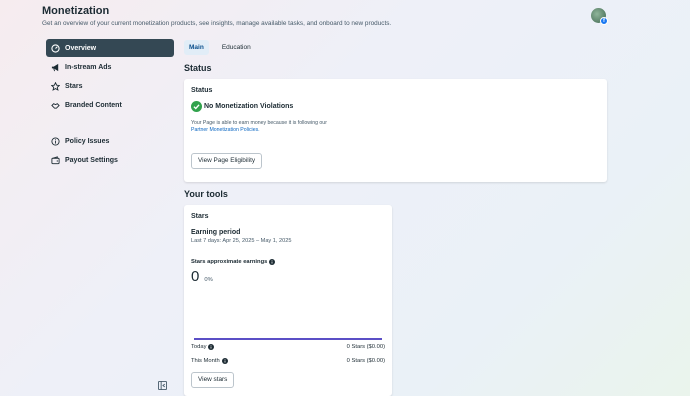 This screenshot has height=396, width=690. I want to click on sidebar-item-branded-content: Branded Content, so click(110, 105).